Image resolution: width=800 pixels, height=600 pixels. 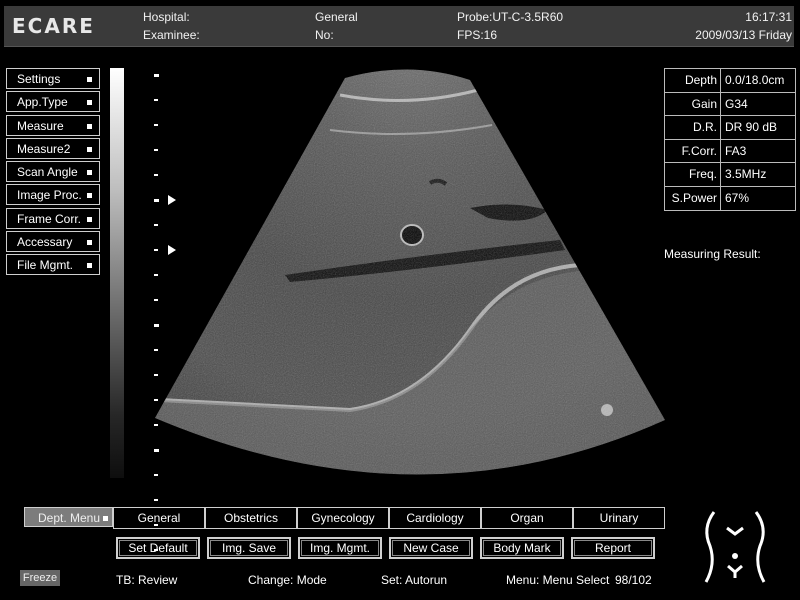 I want to click on param-value: G34, so click(x=736, y=103).